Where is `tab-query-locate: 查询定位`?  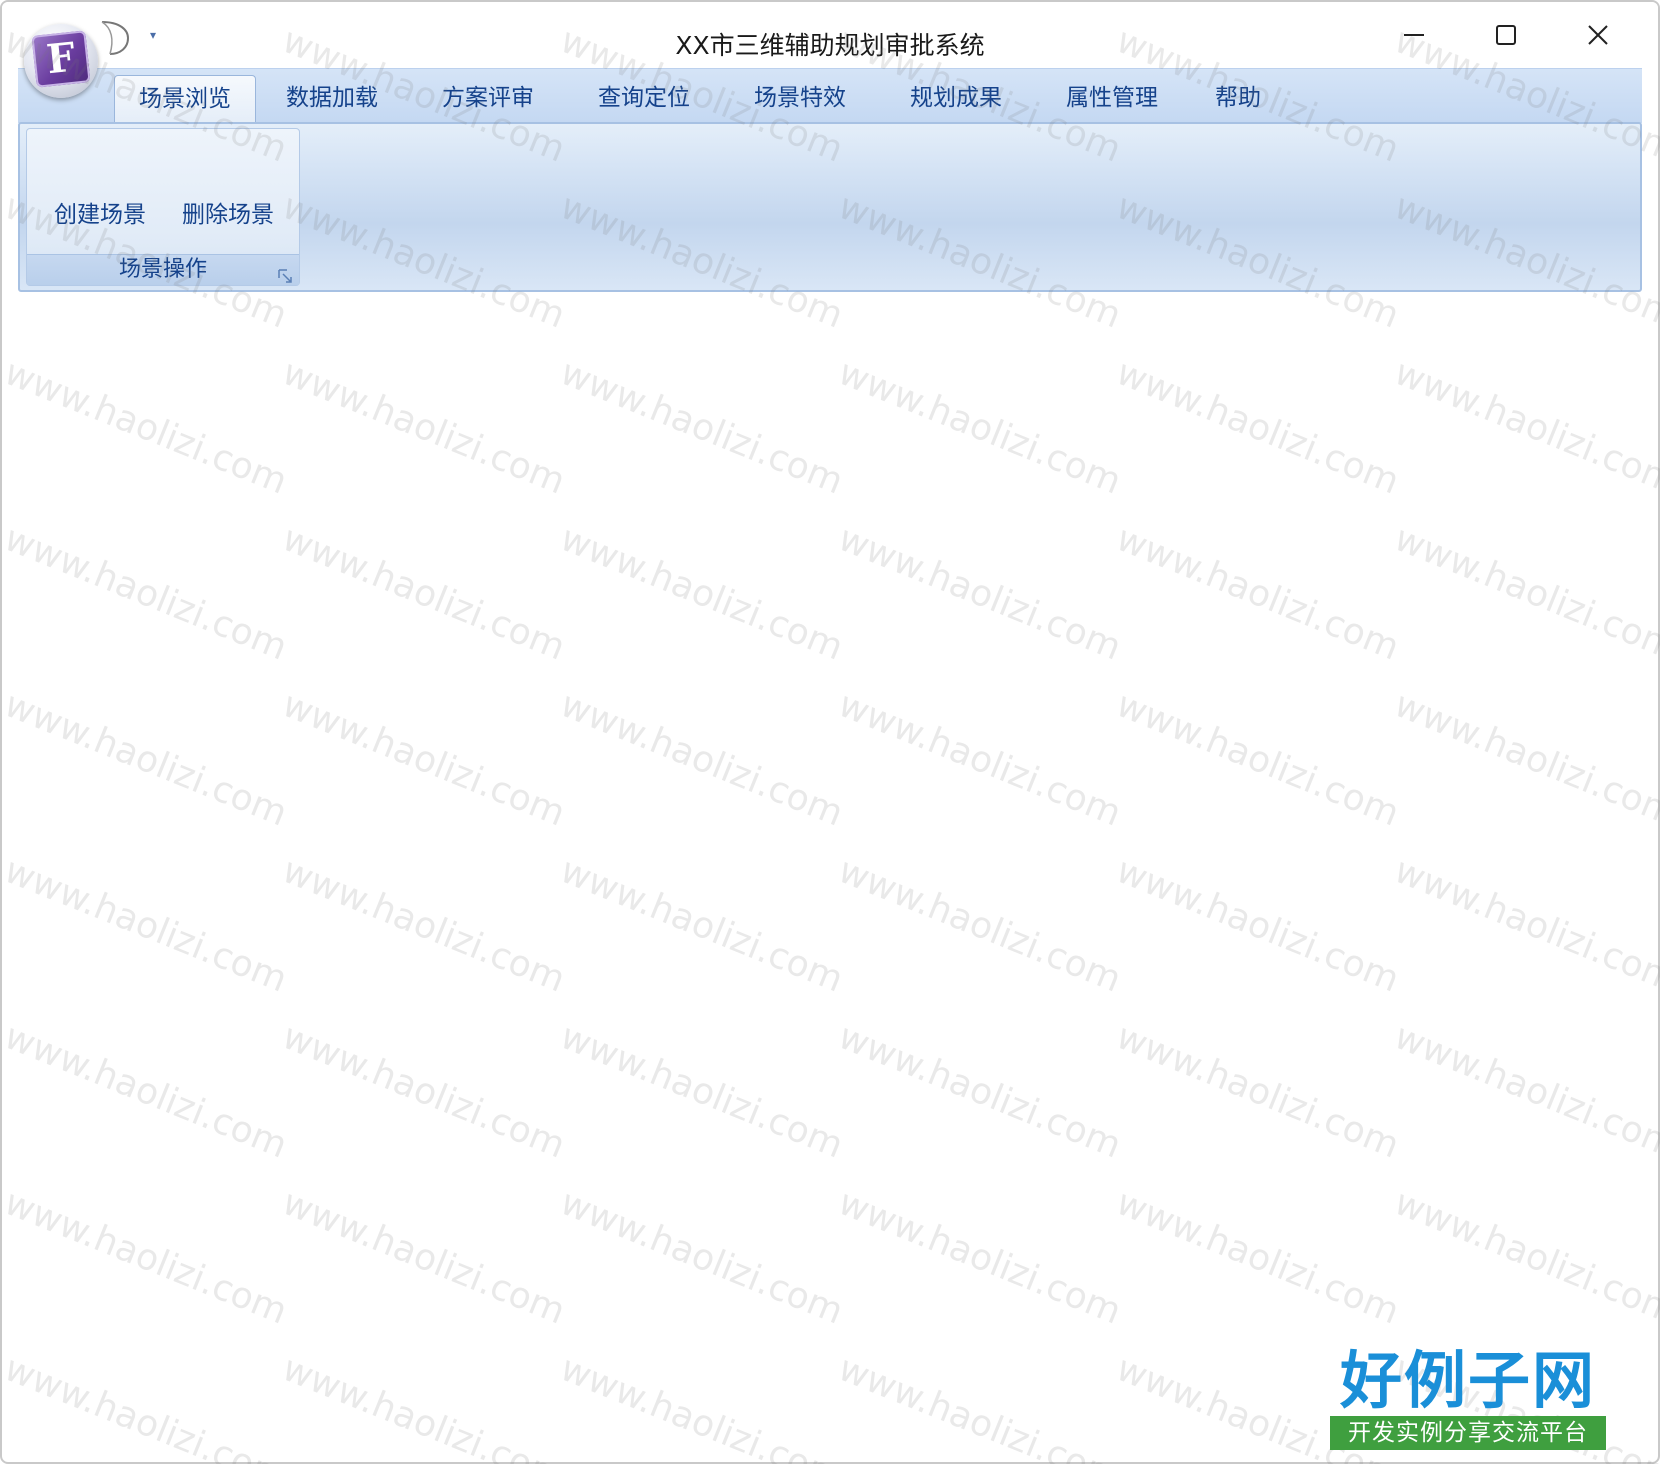 tab-query-locate: 查询定位 is located at coordinates (644, 99).